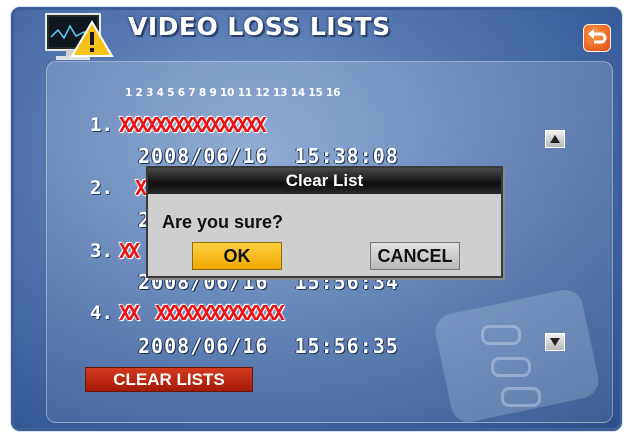 Image resolution: width=631 pixels, height=435 pixels. I want to click on dialog-title: Clear List, so click(324, 181).